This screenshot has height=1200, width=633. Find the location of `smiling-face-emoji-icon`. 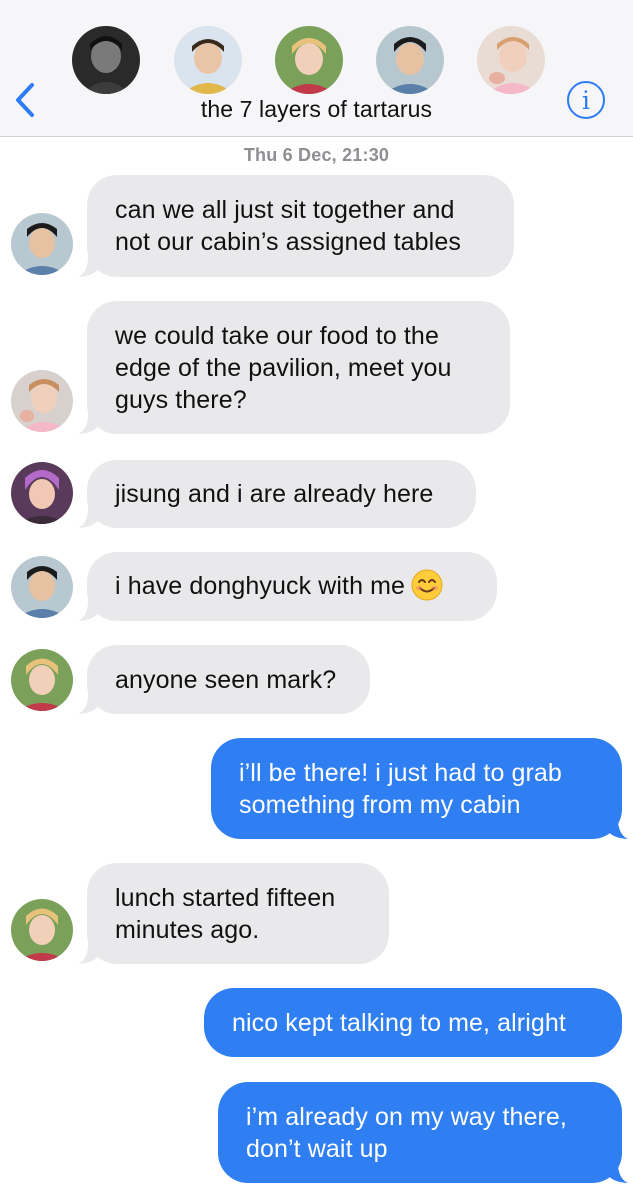

smiling-face-emoji-icon is located at coordinates (427, 585).